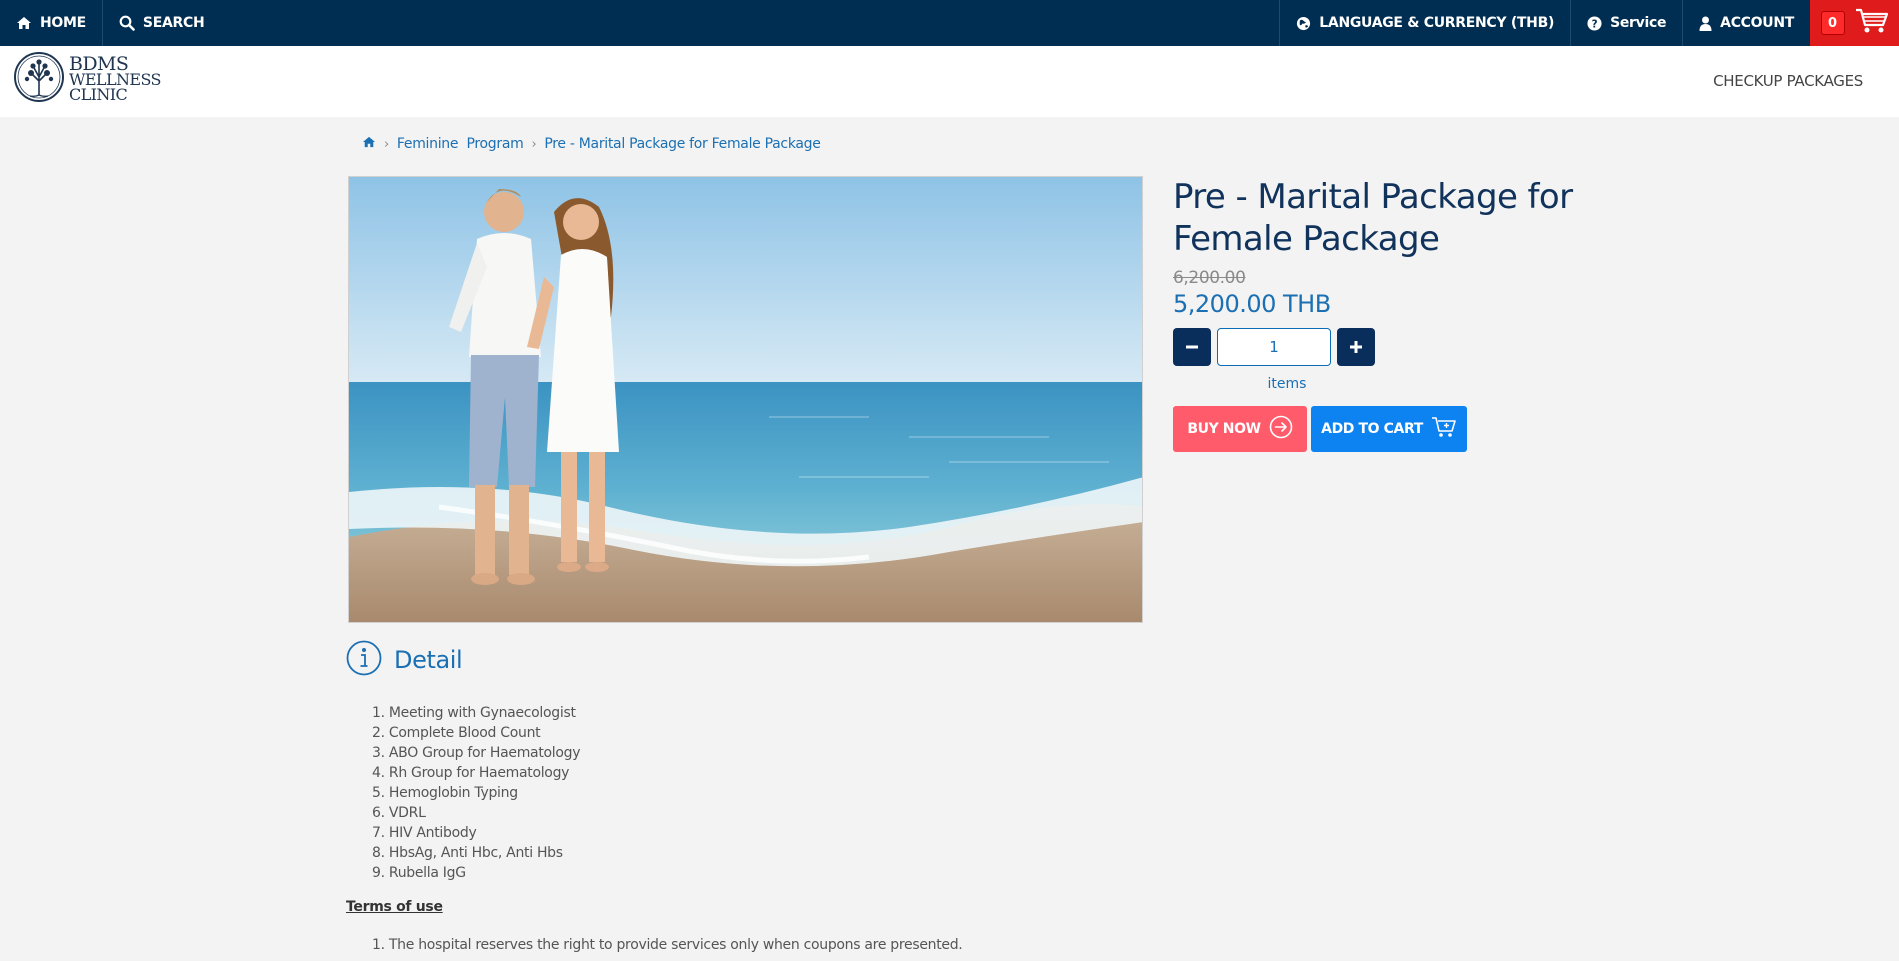  What do you see at coordinates (399, 813) in the screenshot?
I see `list-item: 6. VDRL` at bounding box center [399, 813].